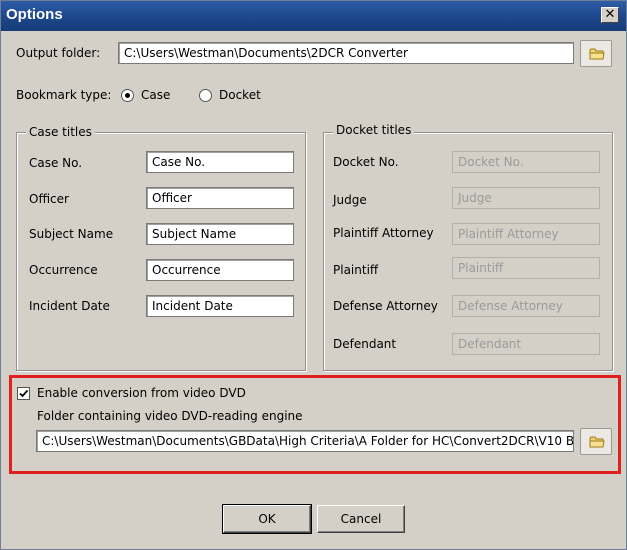  Describe the element at coordinates (141, 393) in the screenshot. I see `enable-dvd-label: Enable conversion from video DVD` at that location.